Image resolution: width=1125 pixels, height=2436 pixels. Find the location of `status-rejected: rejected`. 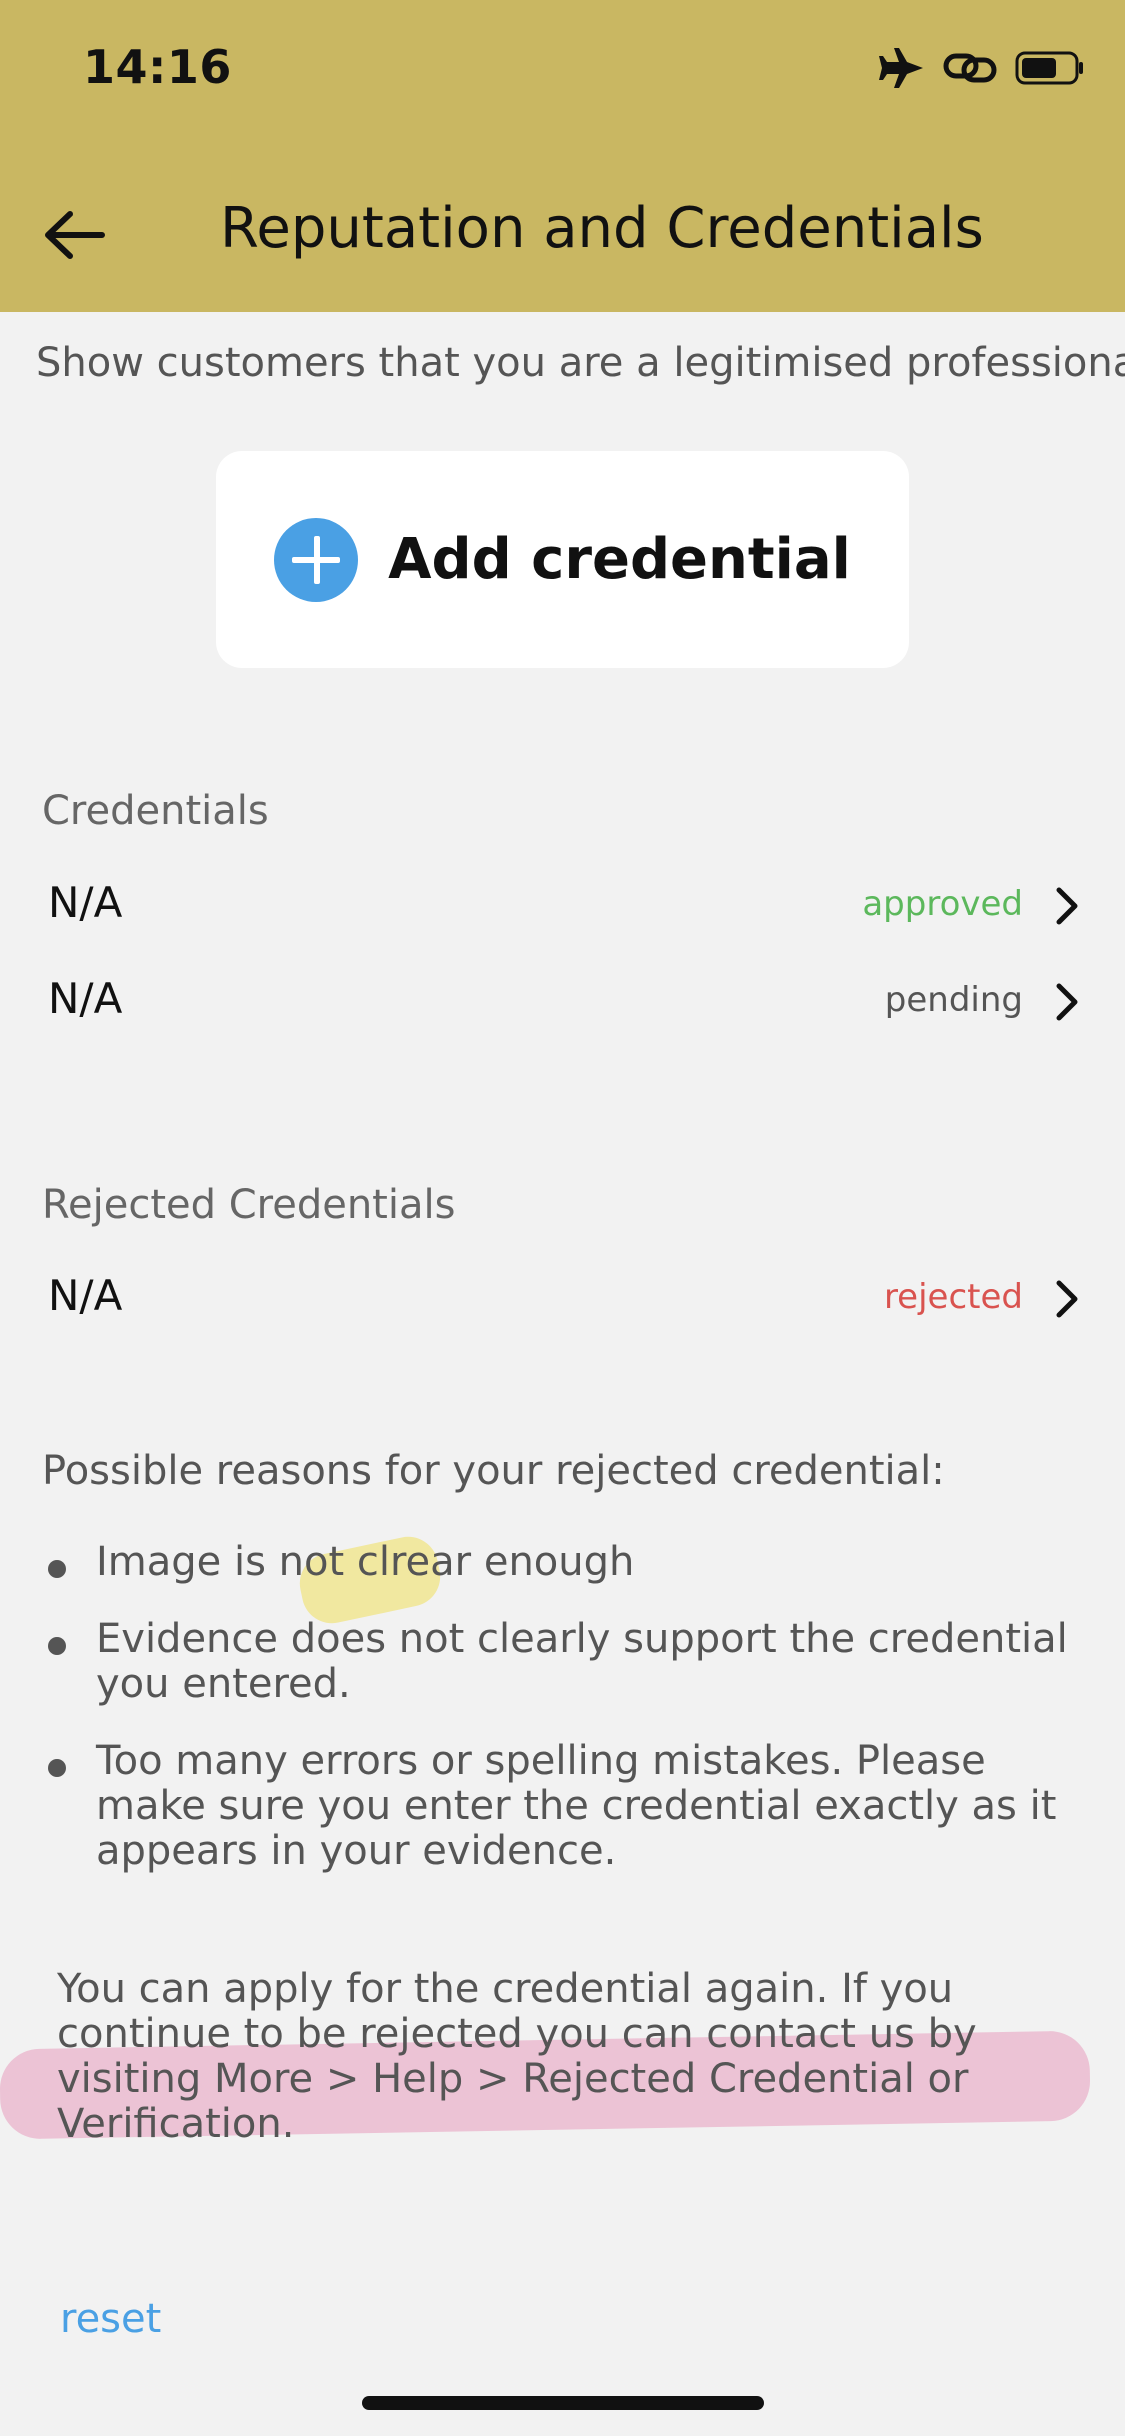

status-rejected: rejected is located at coordinates (953, 1297).